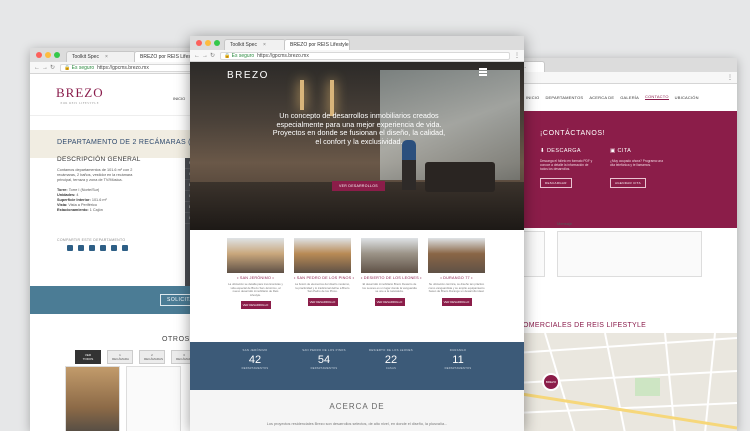  I want to click on nav-item: DEPARTAMENTOS, so click(564, 97).